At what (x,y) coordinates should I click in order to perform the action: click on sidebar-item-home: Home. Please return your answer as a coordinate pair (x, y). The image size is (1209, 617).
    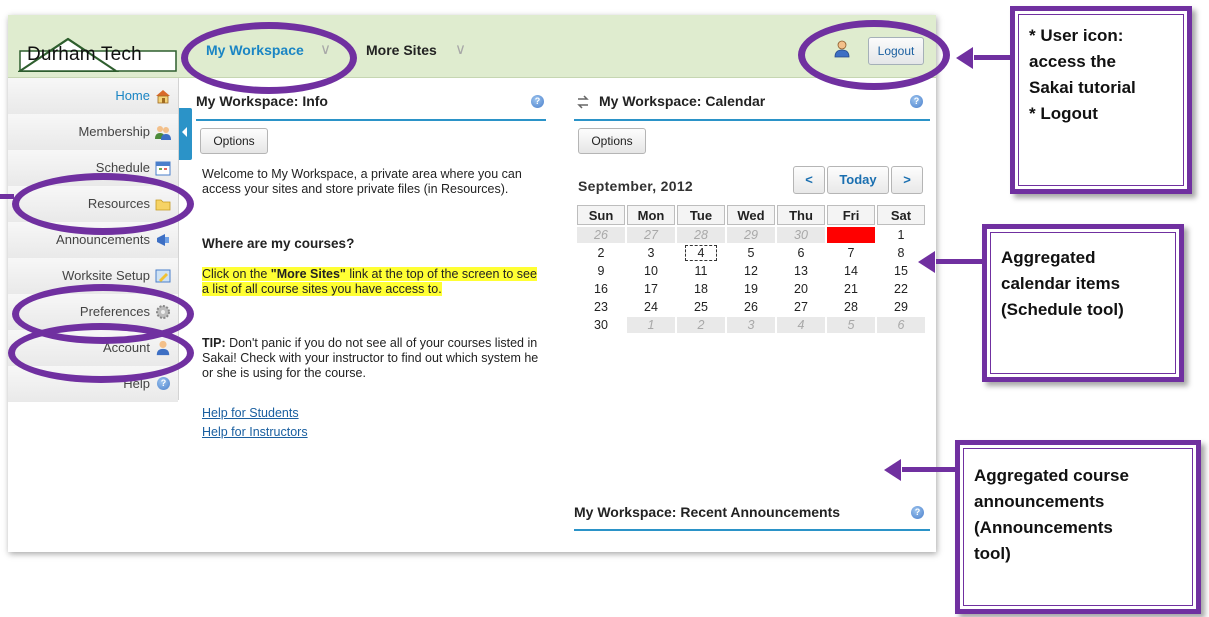
    Looking at the image, I should click on (93, 96).